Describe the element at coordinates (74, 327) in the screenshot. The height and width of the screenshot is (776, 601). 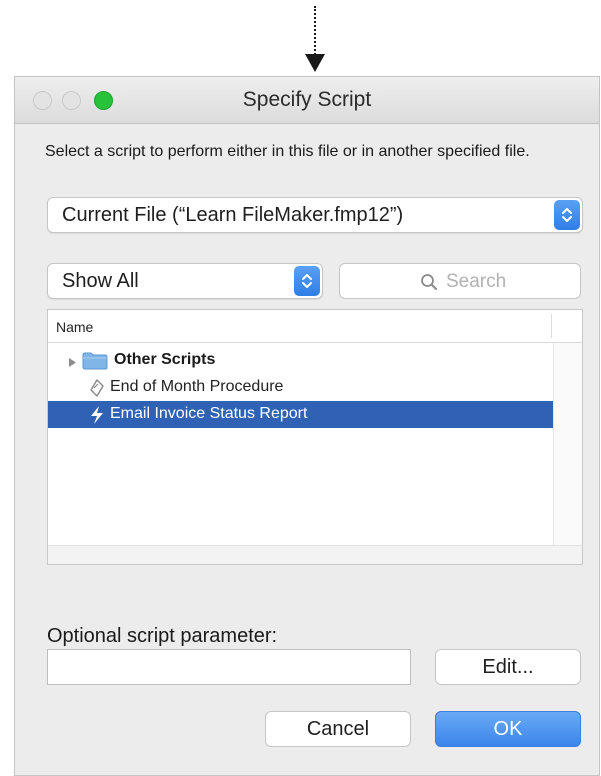
I see `column-header-name: Name` at that location.